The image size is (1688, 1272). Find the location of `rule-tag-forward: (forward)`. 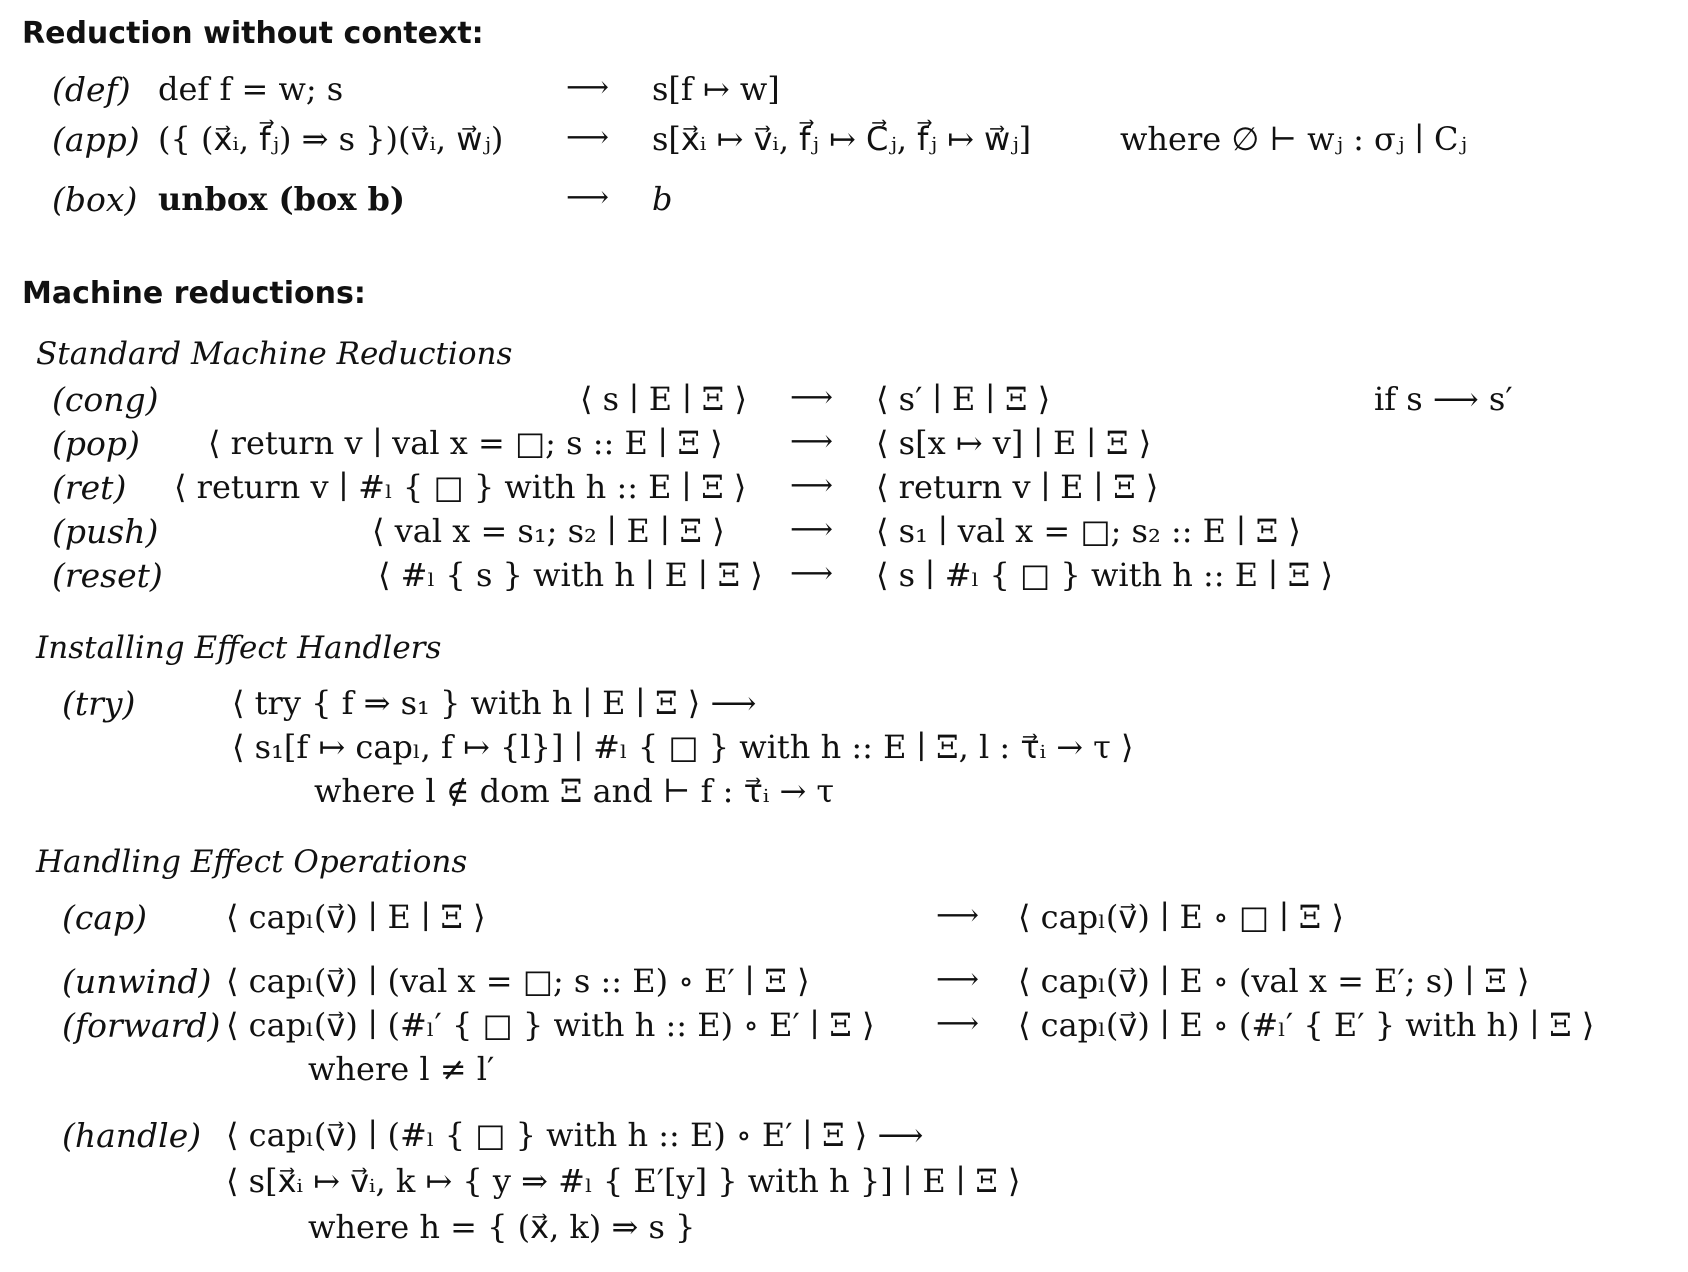

rule-tag-forward: (forward) is located at coordinates (141, 1025).